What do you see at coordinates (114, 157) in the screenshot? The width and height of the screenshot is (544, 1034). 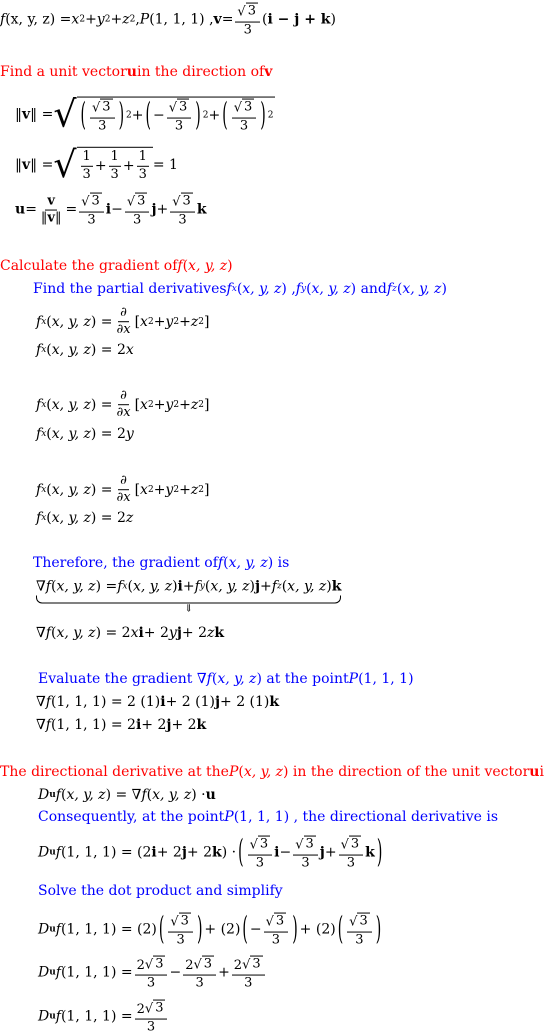 I see `math-text: 1` at bounding box center [114, 157].